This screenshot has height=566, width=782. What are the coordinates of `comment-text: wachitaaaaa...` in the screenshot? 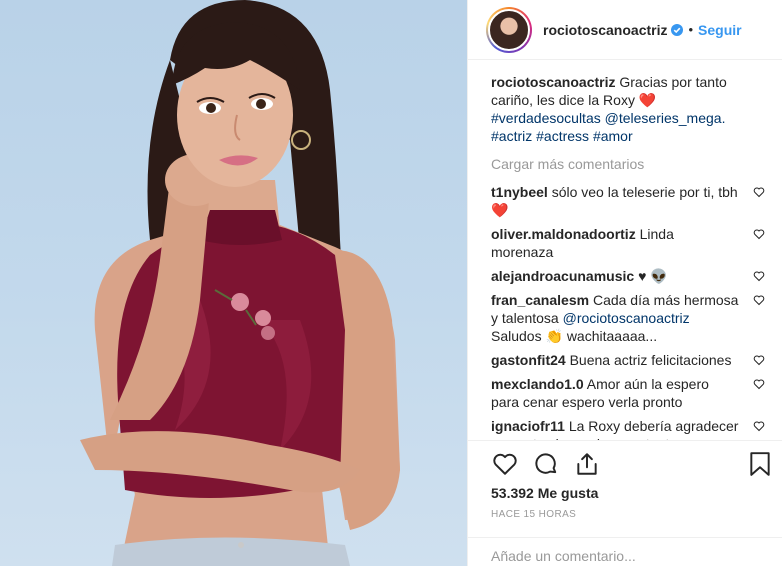 It's located at (612, 336).